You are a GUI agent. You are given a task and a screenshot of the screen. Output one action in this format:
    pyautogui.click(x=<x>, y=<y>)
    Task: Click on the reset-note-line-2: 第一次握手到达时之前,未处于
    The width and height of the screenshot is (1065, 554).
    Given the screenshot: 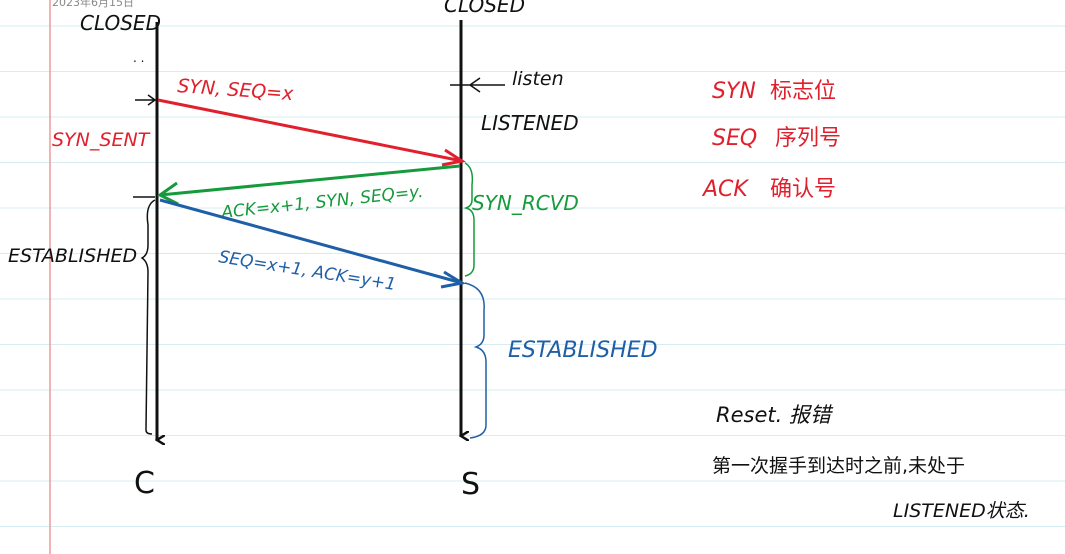 What is the action you would take?
    pyautogui.click(x=838, y=466)
    